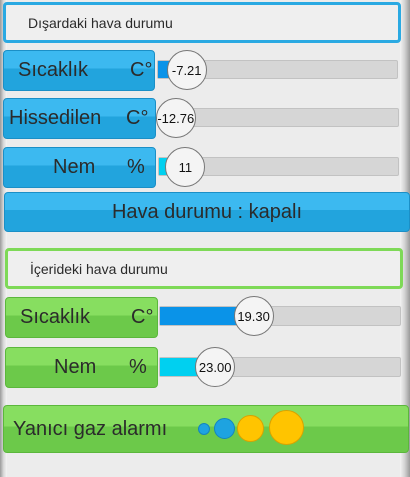  Describe the element at coordinates (202, 22) in the screenshot. I see `outdoor-header: Dışardaki hava durumu` at that location.